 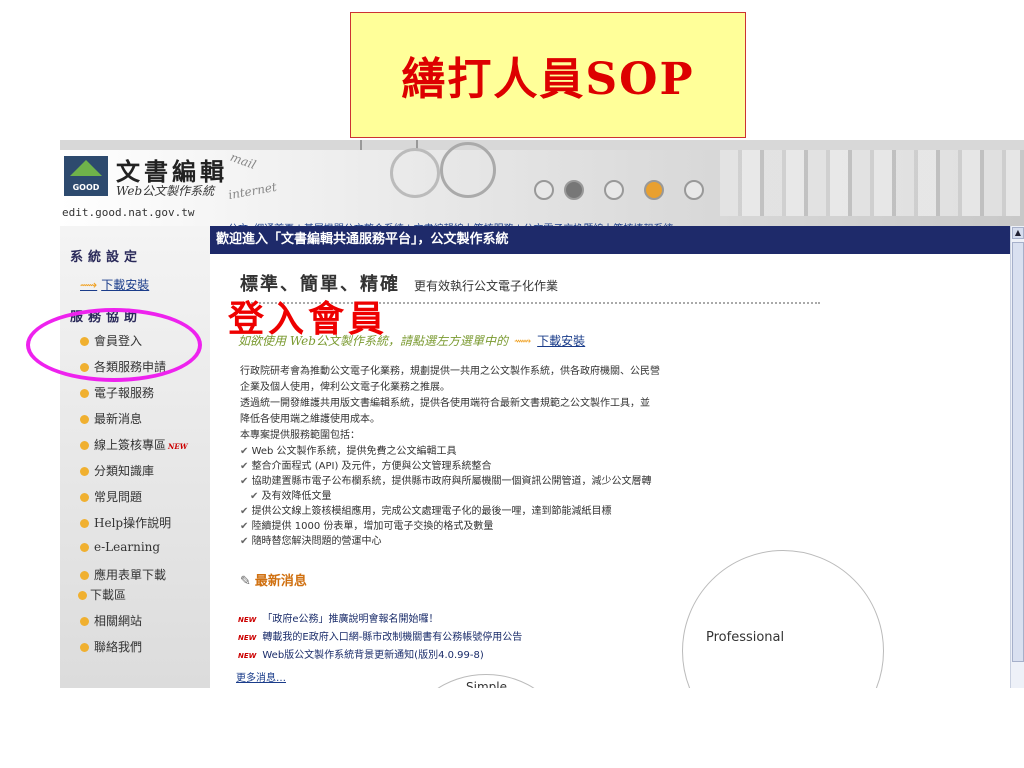 What do you see at coordinates (118, 621) in the screenshot?
I see `sidebar-item-label: 相關網站` at bounding box center [118, 621].